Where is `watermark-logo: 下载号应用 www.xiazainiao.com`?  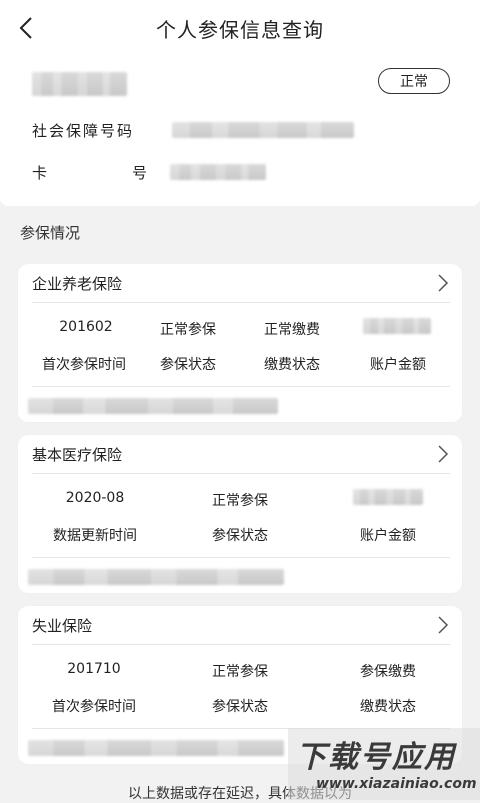
watermark-logo: 下载号应用 www.xiazainiao.com is located at coordinates (384, 764).